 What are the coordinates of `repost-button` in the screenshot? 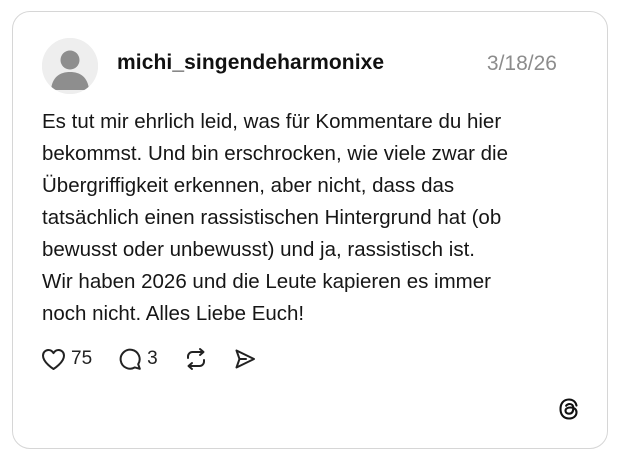 It's located at (196, 359).